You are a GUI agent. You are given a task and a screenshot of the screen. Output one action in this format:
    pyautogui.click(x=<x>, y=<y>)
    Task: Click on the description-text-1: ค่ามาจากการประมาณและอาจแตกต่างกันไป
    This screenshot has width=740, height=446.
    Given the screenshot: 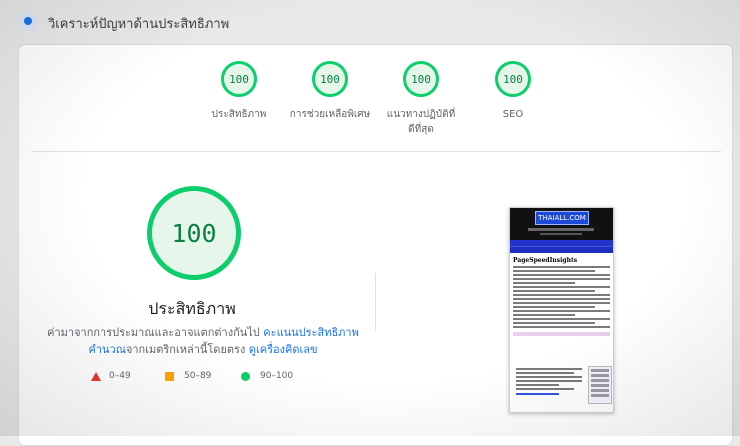 What is the action you would take?
    pyautogui.click(x=155, y=332)
    